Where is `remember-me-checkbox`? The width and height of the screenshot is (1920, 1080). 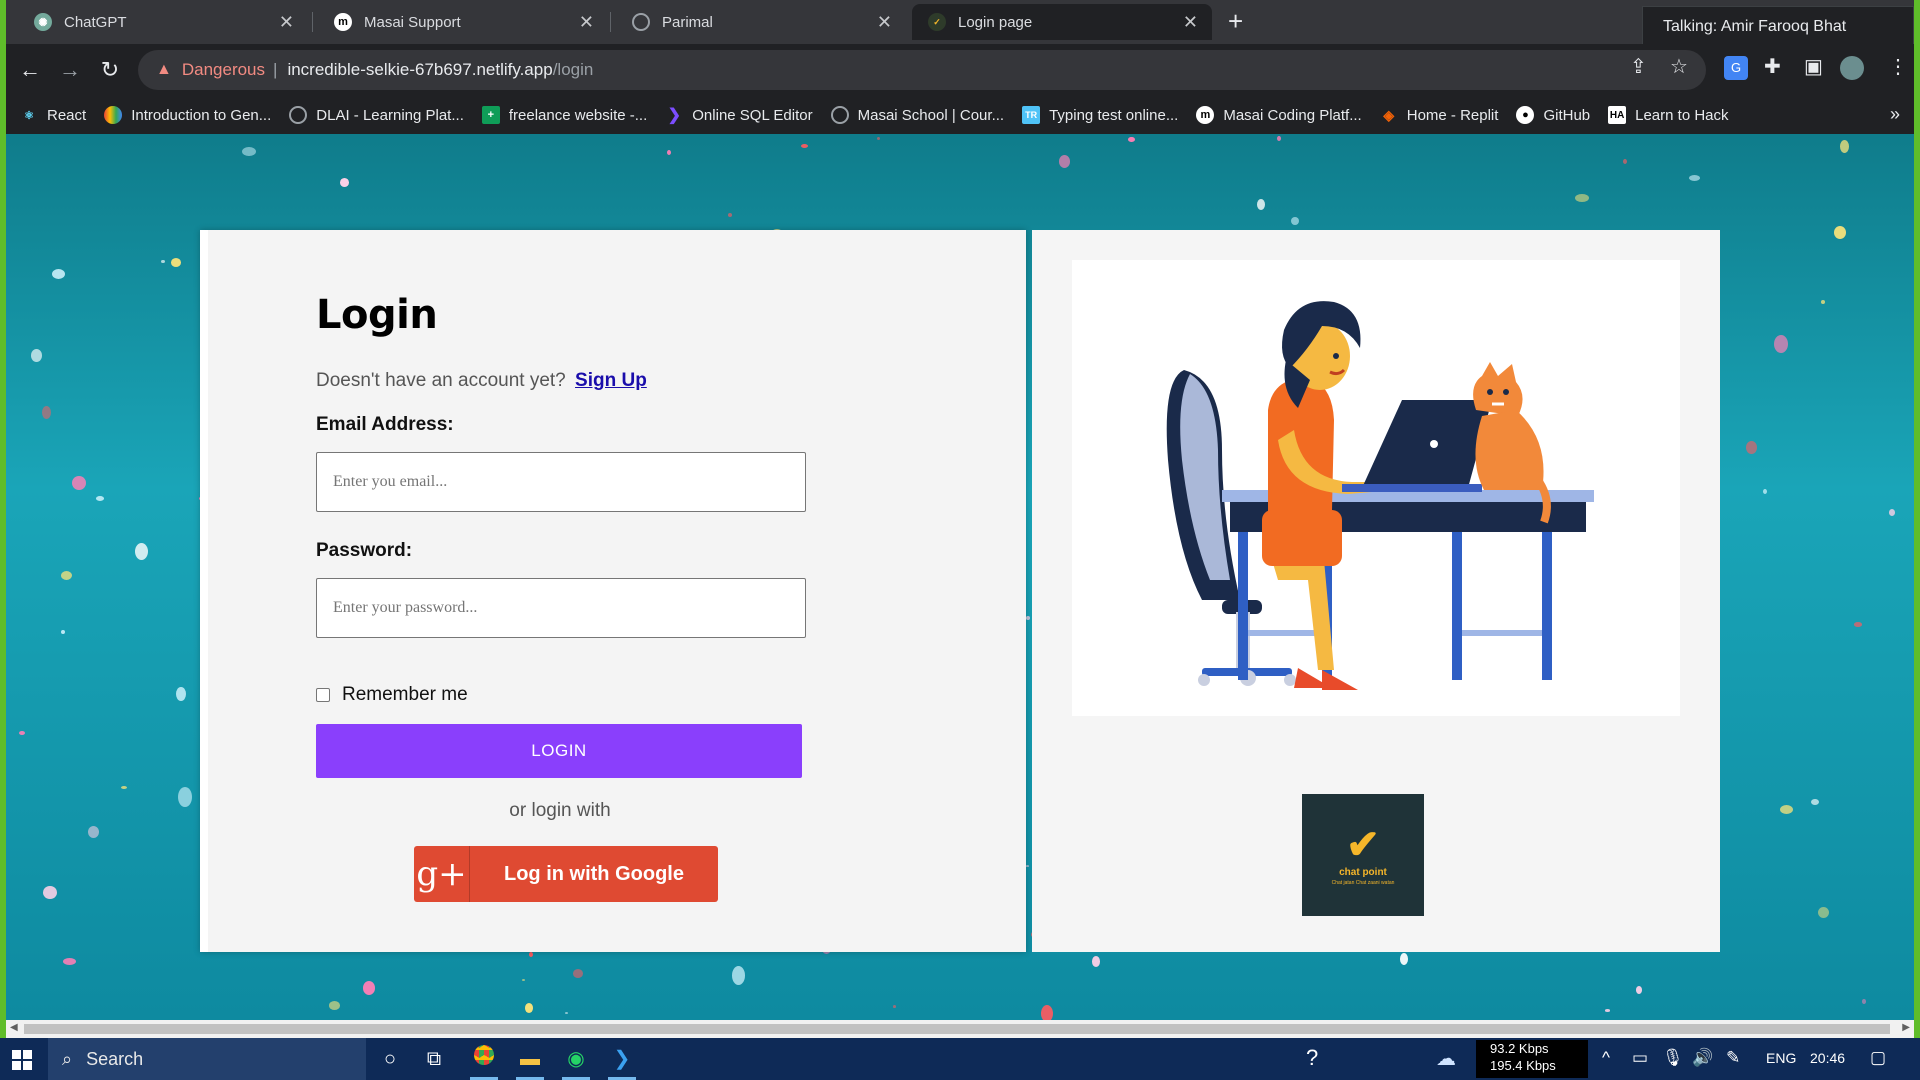 remember-me-checkbox is located at coordinates (323, 695).